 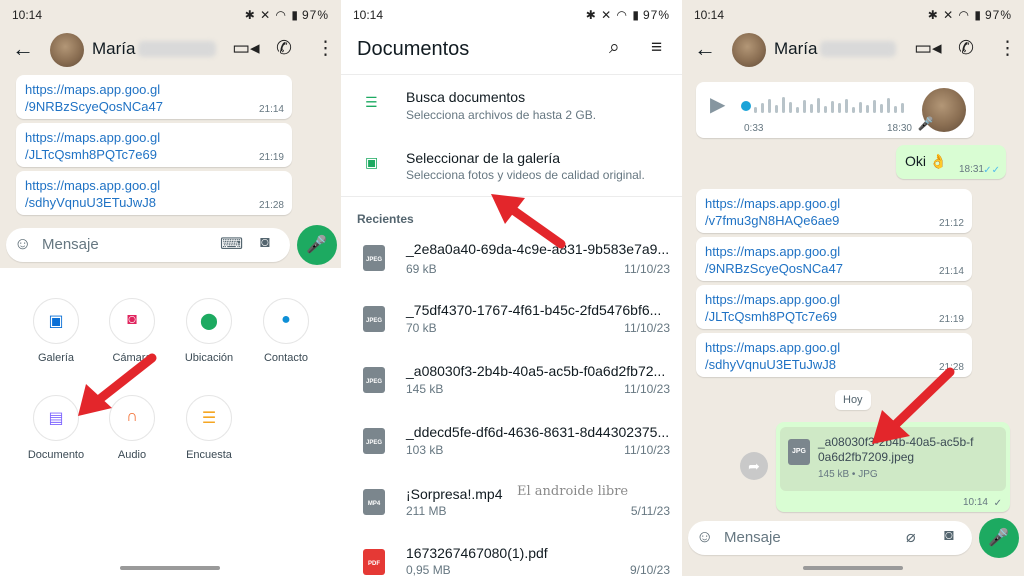 What do you see at coordinates (899, 128) in the screenshot?
I see `message-time: 18:30` at bounding box center [899, 128].